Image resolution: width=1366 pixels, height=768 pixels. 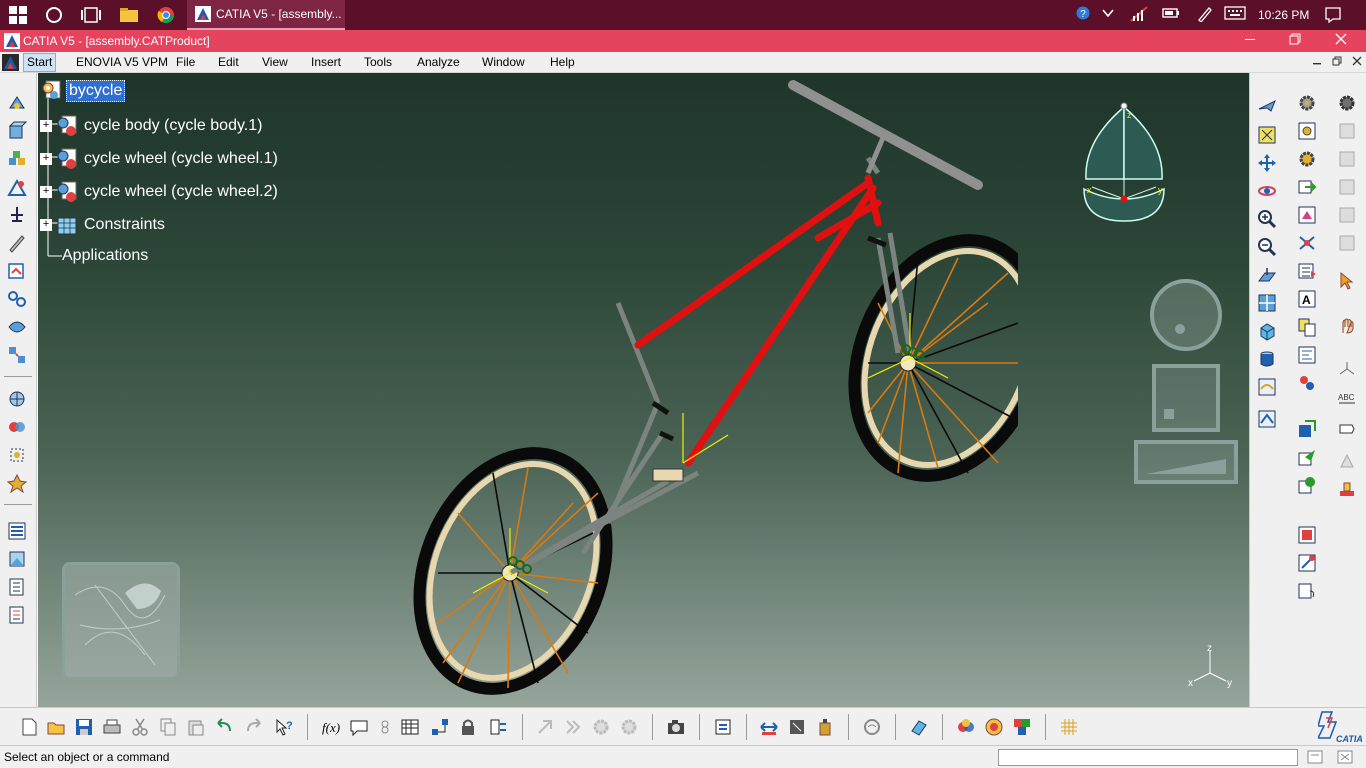 I want to click on tree-node-cycle-wheel-1: + cycle wheel (cycle wheel.1), so click(x=160, y=159).